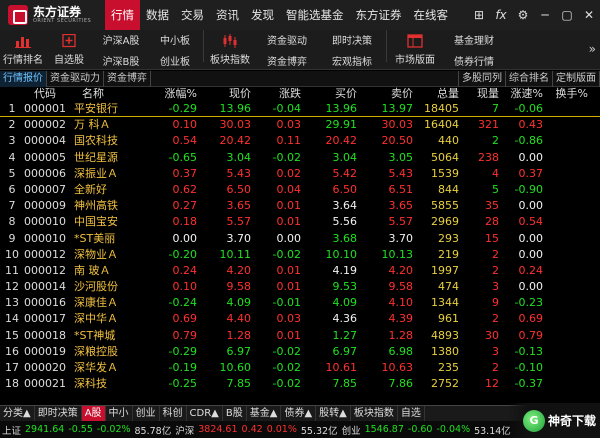 The image size is (600, 438). What do you see at coordinates (227, 15) in the screenshot?
I see `menu-news: 资讯` at bounding box center [227, 15].